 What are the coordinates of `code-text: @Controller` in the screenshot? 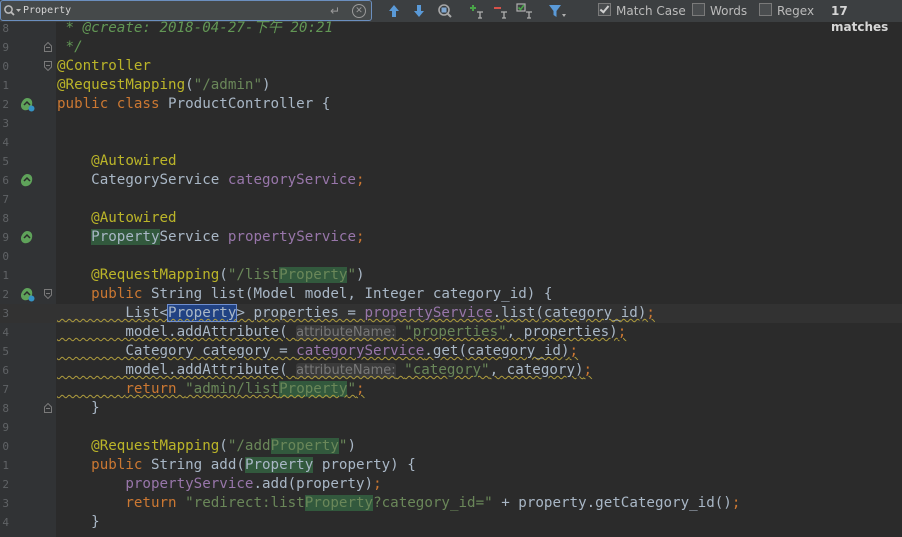 It's located at (104, 66).